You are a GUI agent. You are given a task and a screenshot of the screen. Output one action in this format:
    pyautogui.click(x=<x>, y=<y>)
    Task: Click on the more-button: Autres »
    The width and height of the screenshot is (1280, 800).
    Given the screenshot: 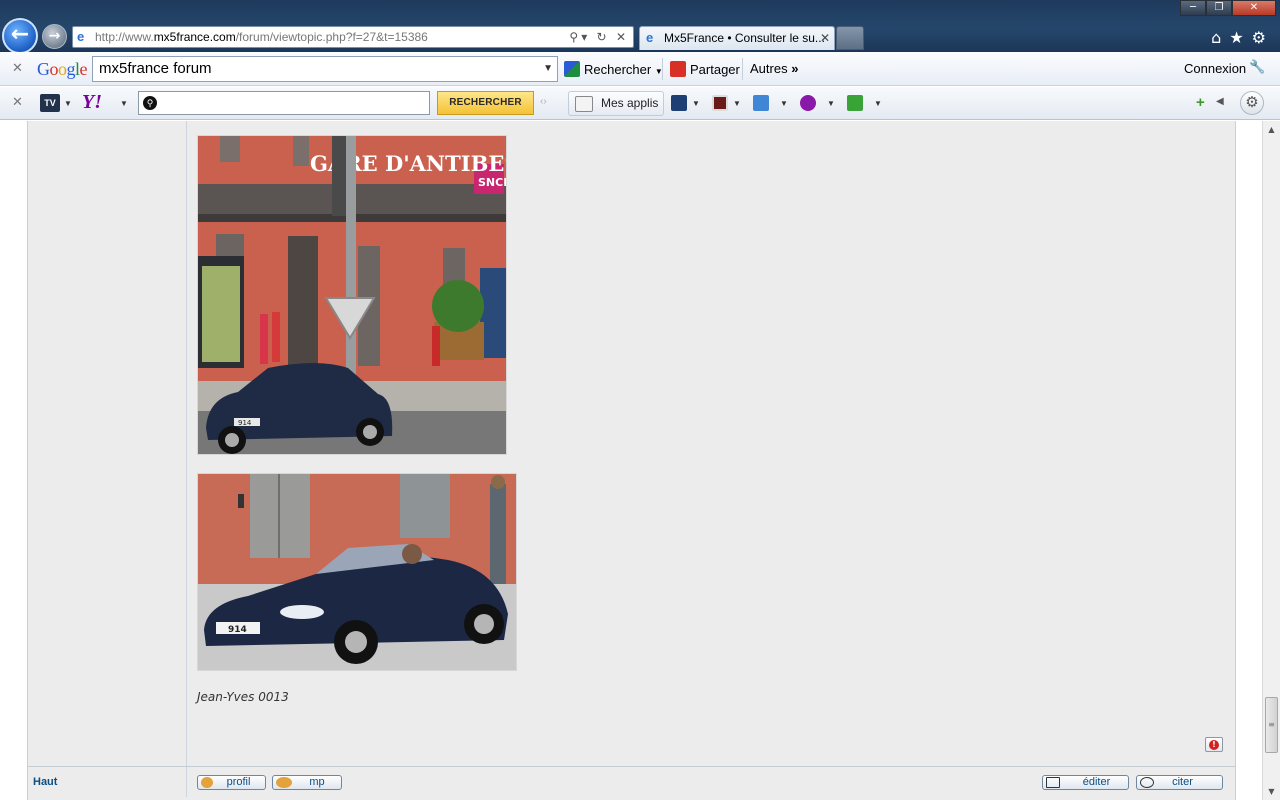 What is the action you would take?
    pyautogui.click(x=774, y=68)
    